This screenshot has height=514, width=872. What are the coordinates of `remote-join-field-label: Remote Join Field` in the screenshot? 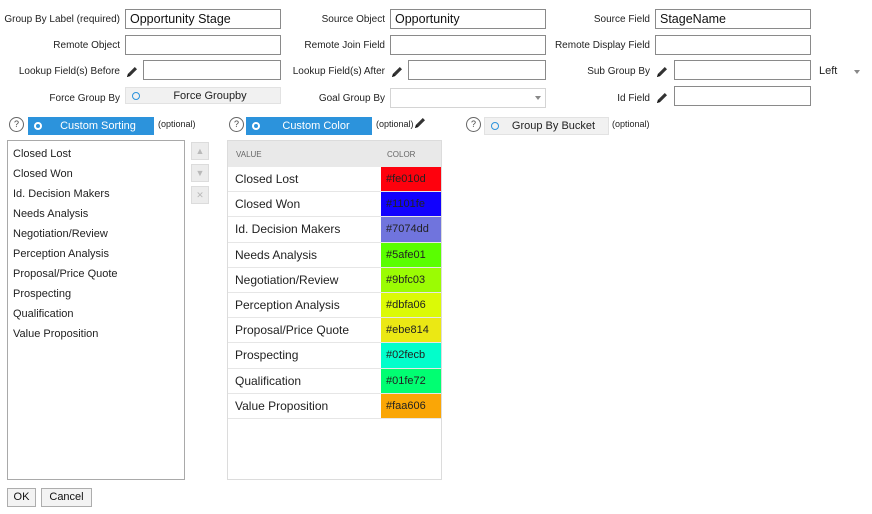 It's located at (344, 45).